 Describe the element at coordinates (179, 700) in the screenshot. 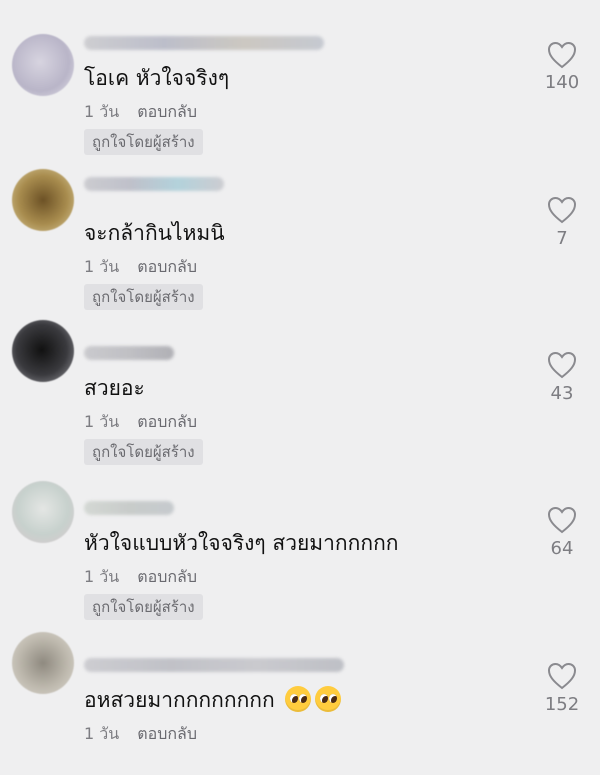

I see `comment-text-content: อหสวยมากกกกกกกก` at that location.